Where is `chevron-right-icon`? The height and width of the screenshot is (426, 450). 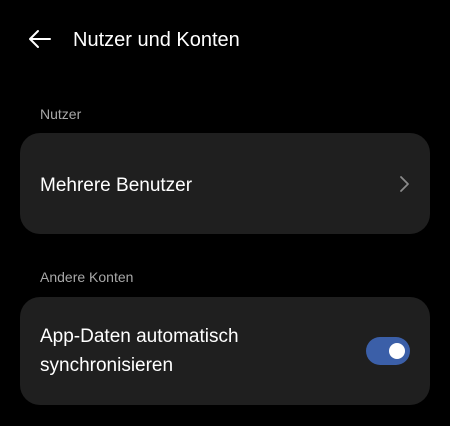 chevron-right-icon is located at coordinates (404, 184).